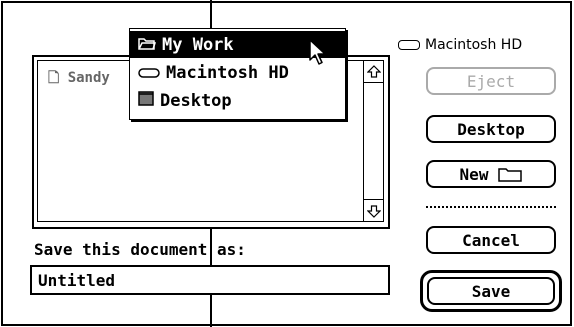  Describe the element at coordinates (474, 45) in the screenshot. I see `volume-label: Macintosh HD` at that location.